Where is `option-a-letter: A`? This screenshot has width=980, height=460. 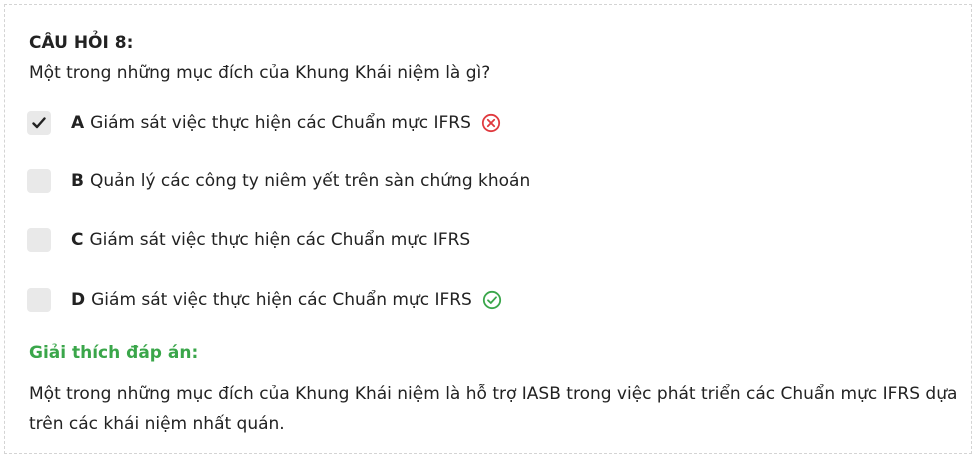 option-a-letter: A is located at coordinates (78, 123).